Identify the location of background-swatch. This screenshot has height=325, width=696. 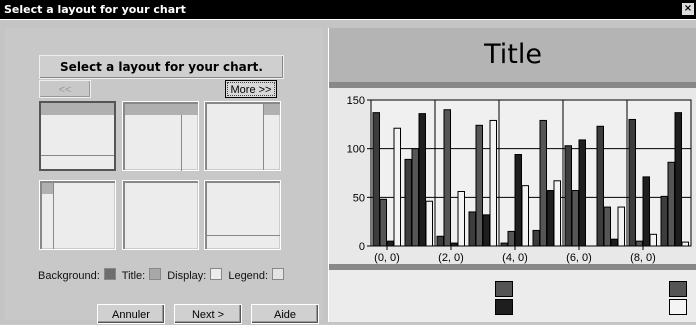
(109, 274).